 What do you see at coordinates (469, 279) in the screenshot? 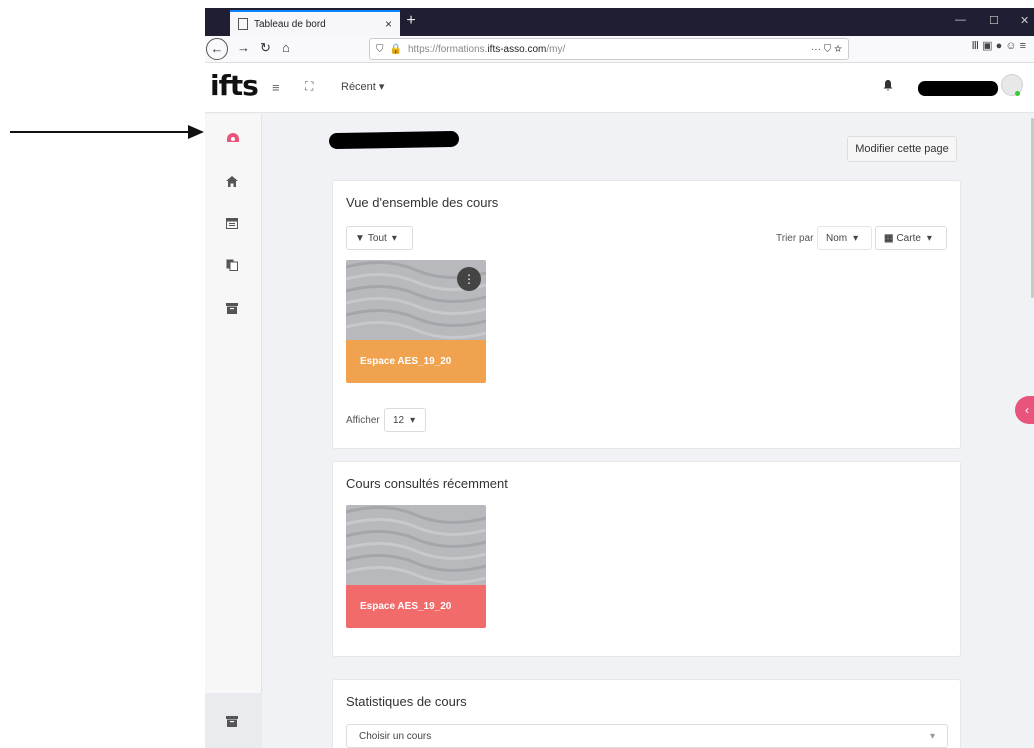
I see `more-options-icon: ⋮` at bounding box center [469, 279].